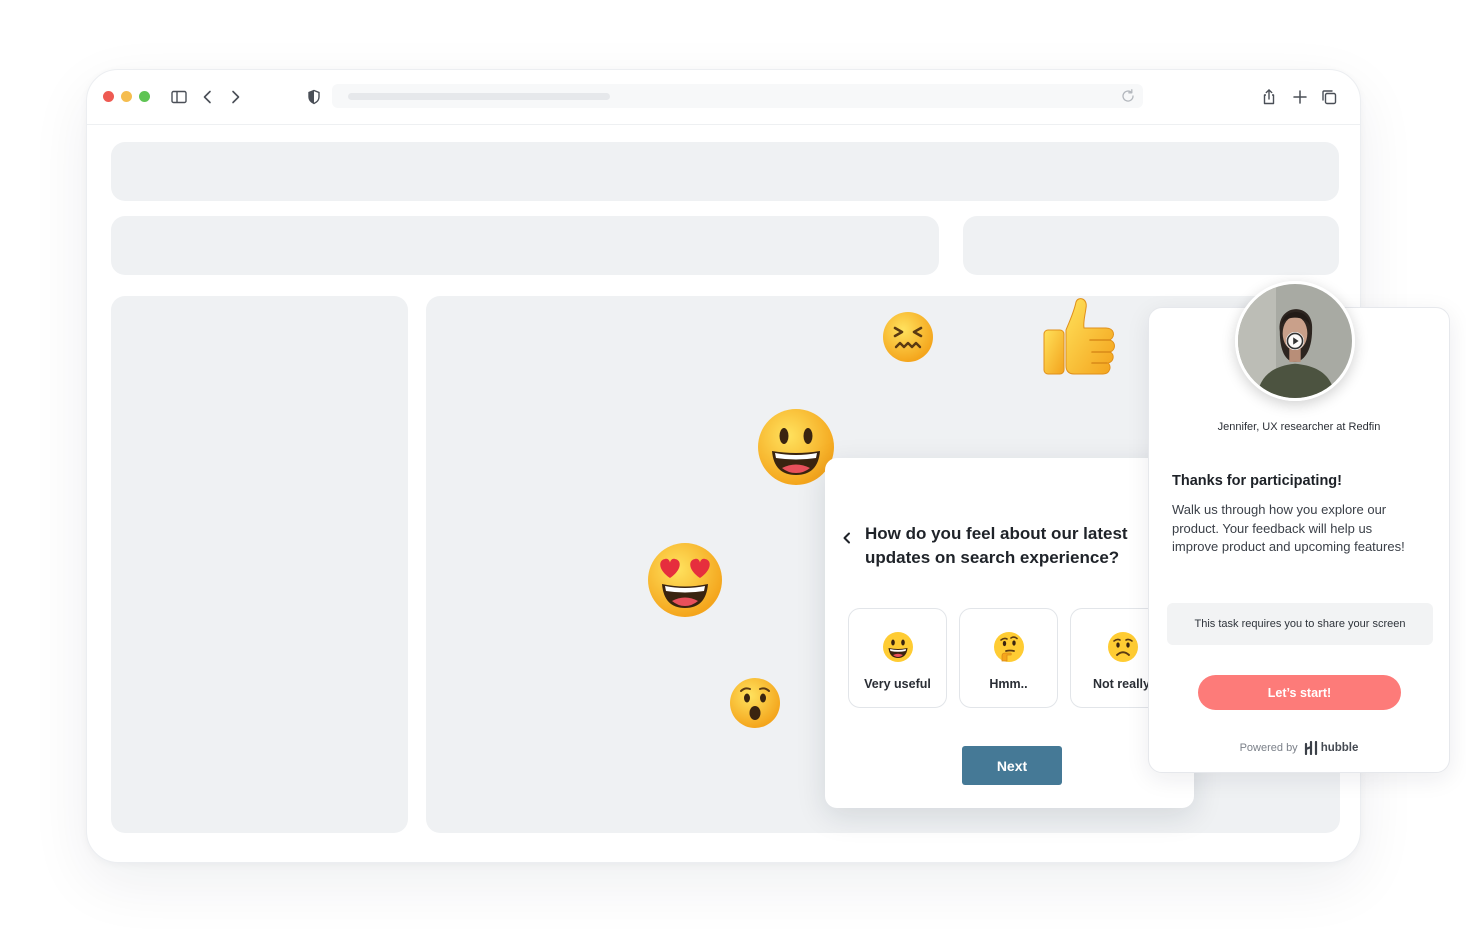 The image size is (1466, 952). What do you see at coordinates (108, 96) in the screenshot?
I see `close-window-dot` at bounding box center [108, 96].